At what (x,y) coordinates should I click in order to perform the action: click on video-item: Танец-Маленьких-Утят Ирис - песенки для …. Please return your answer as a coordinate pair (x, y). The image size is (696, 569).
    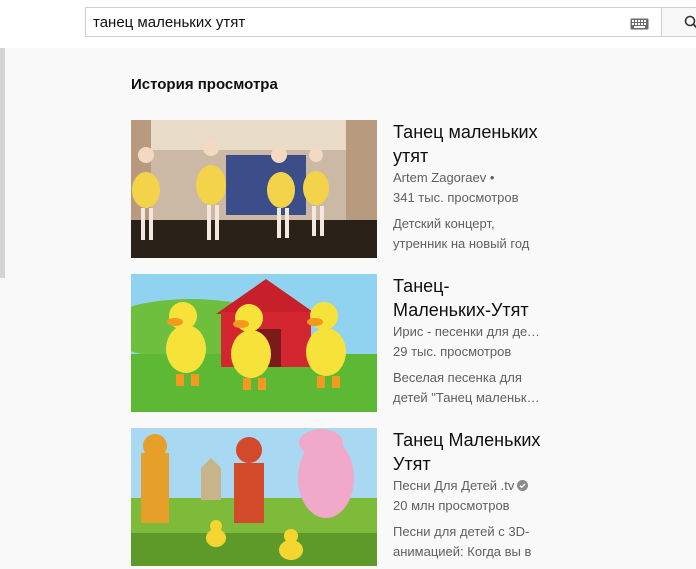
    Looking at the image, I should click on (341, 344).